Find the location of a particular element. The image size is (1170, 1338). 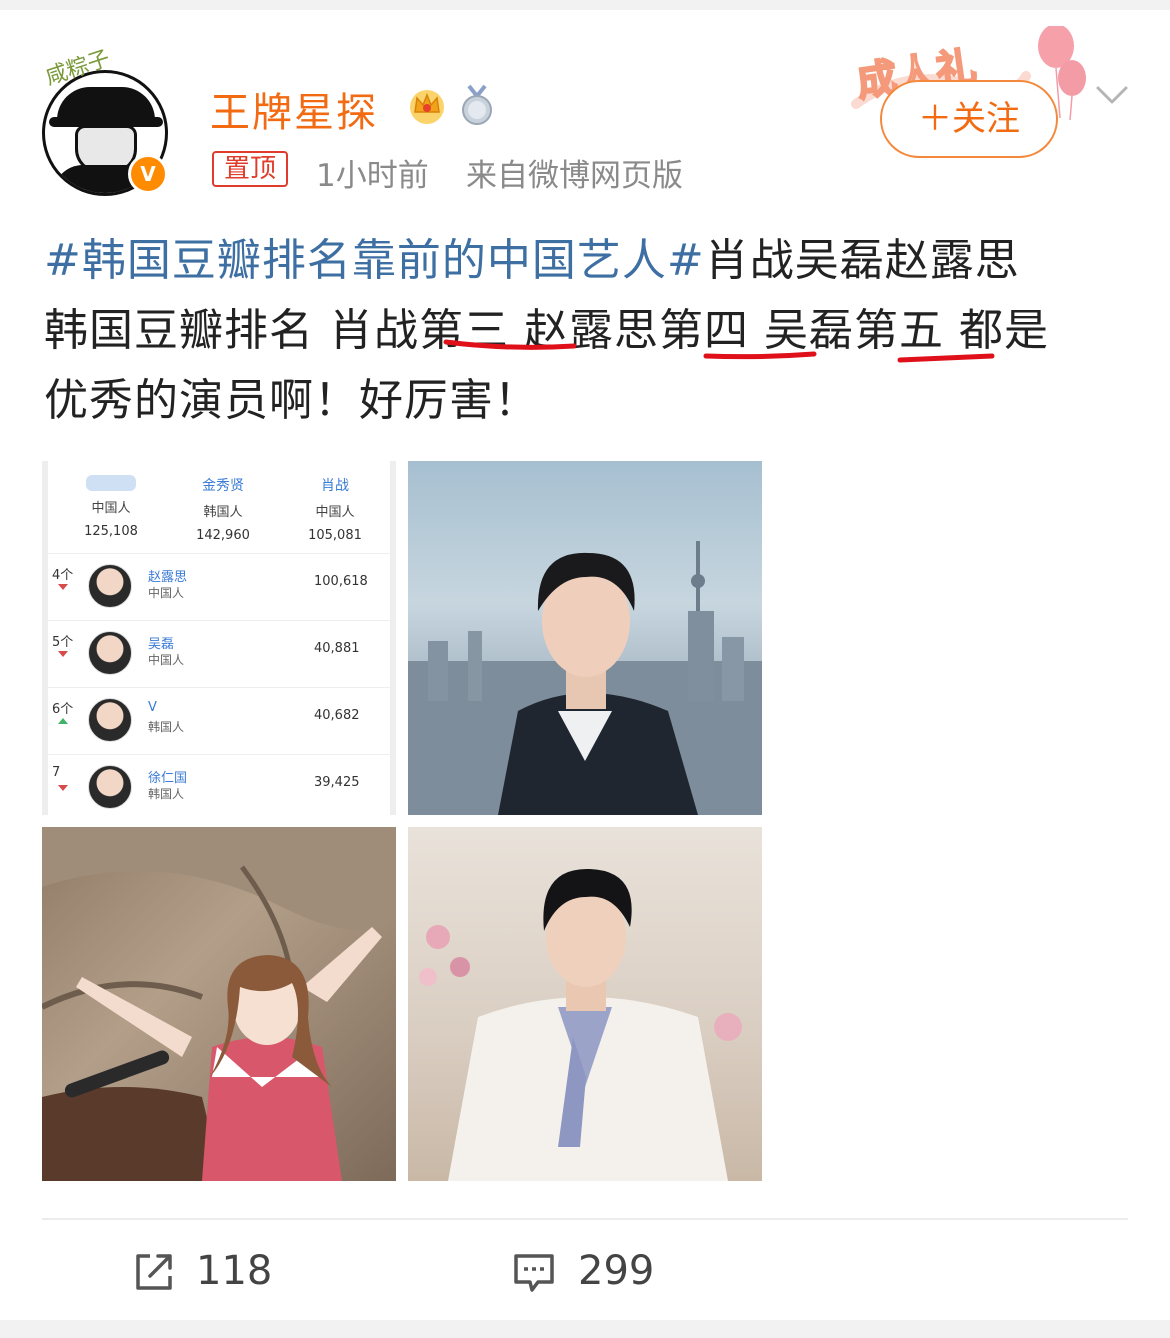

share-icon is located at coordinates (154, 1272).